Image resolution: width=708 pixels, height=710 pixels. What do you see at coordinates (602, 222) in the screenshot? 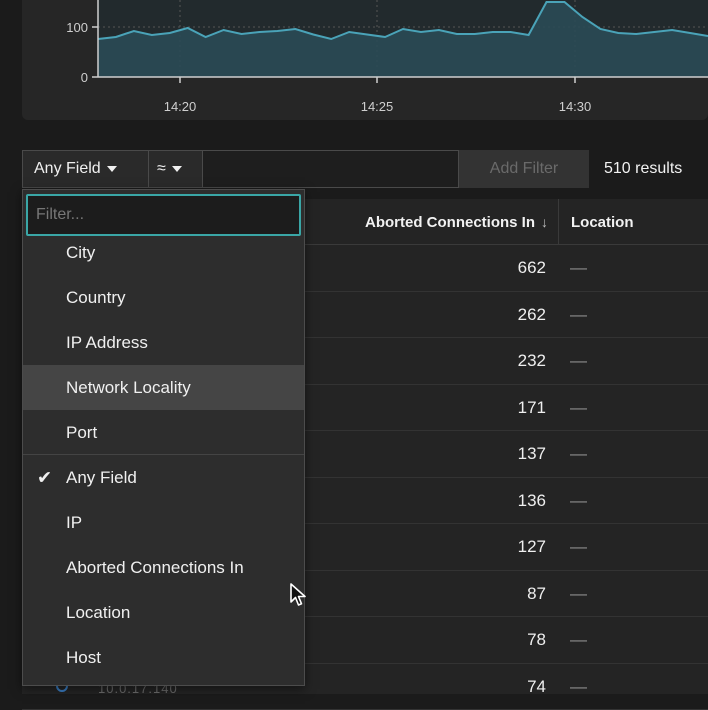
I see `column-header-label: Location` at bounding box center [602, 222].